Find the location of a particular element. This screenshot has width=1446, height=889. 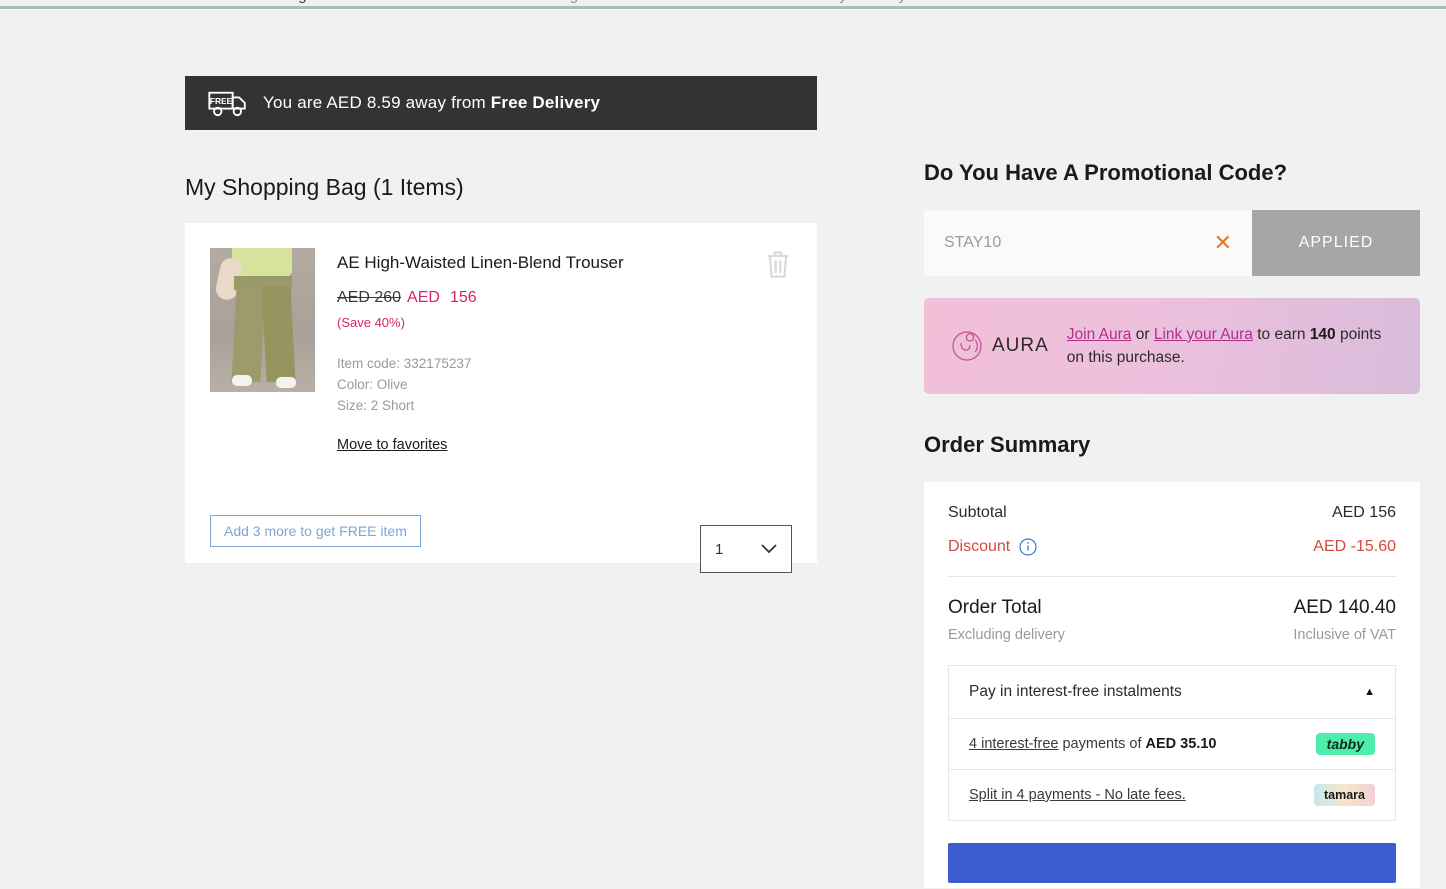

instalments-header: Pay in interest-free instalments ▲ is located at coordinates (1172, 692).